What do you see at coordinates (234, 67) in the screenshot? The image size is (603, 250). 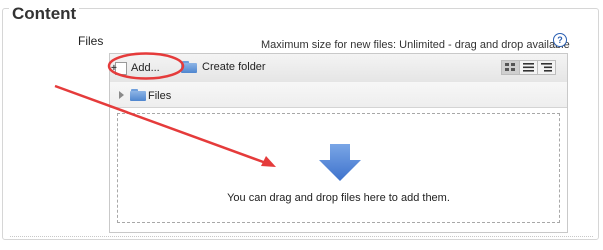 I see `create-folder-label: Create folder` at bounding box center [234, 67].